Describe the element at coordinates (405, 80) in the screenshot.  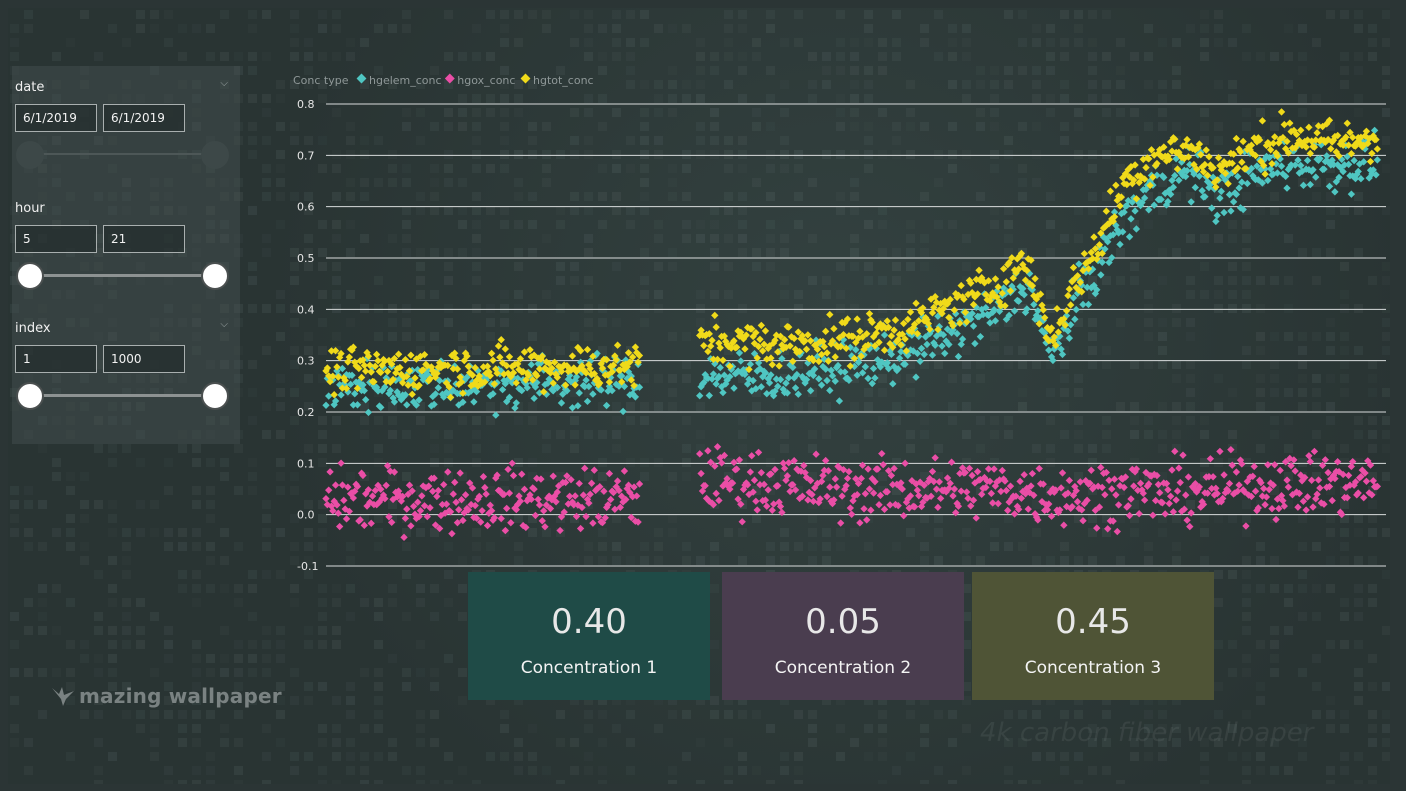
I see `legend-item-label: hgelem_conc` at that location.